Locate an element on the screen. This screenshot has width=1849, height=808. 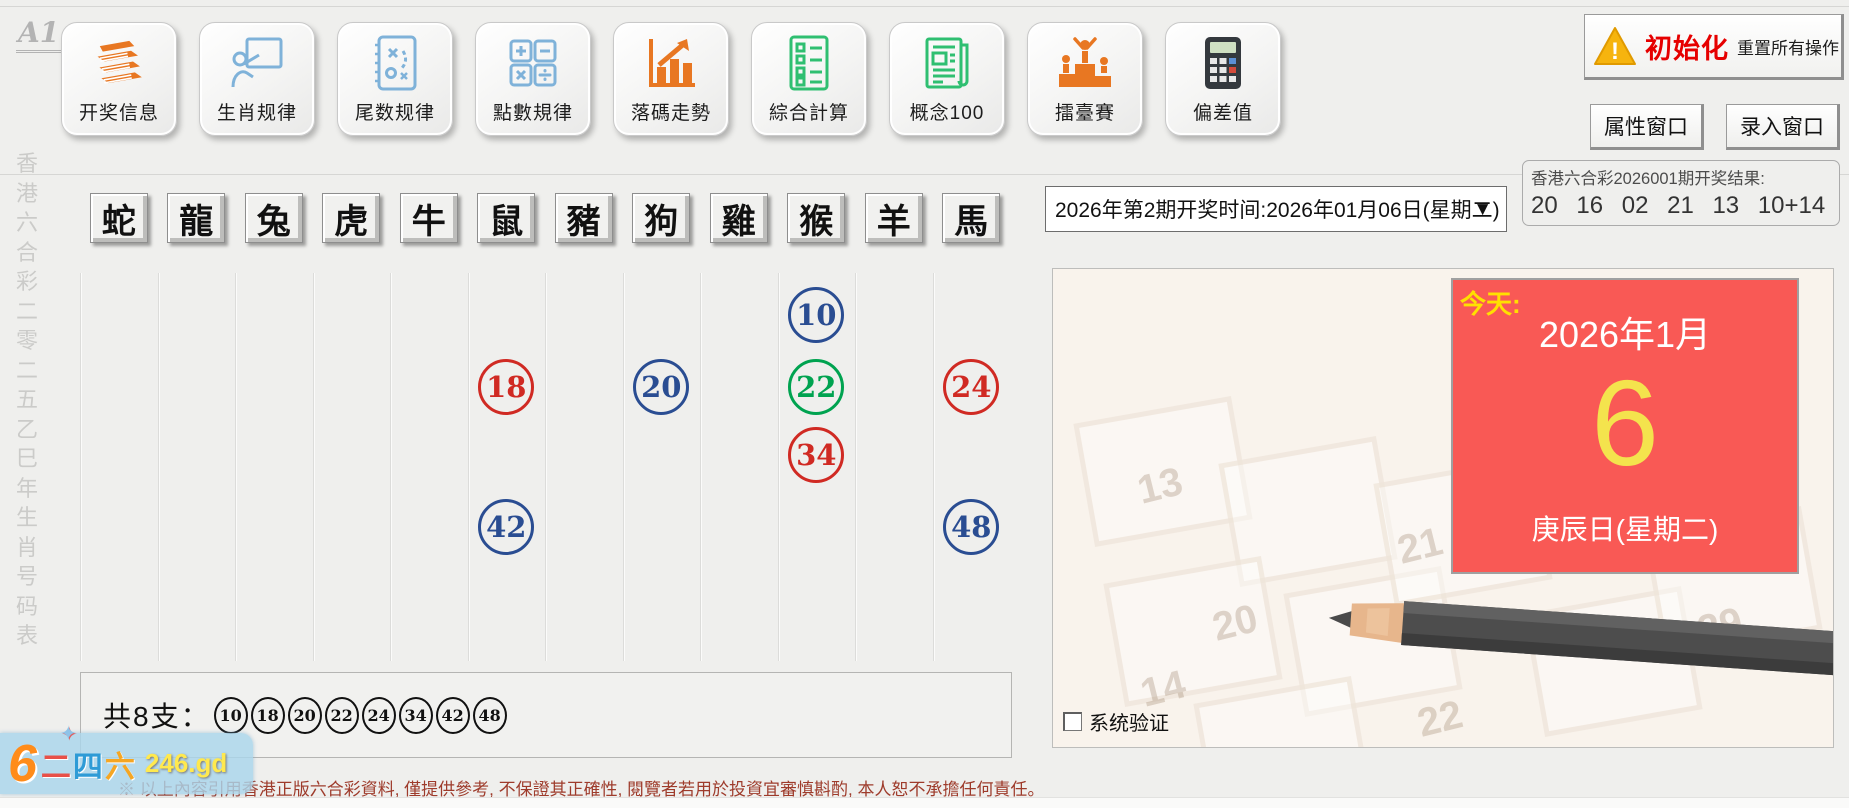
zodiac-button-5: 牛 is located at coordinates (428, 218).